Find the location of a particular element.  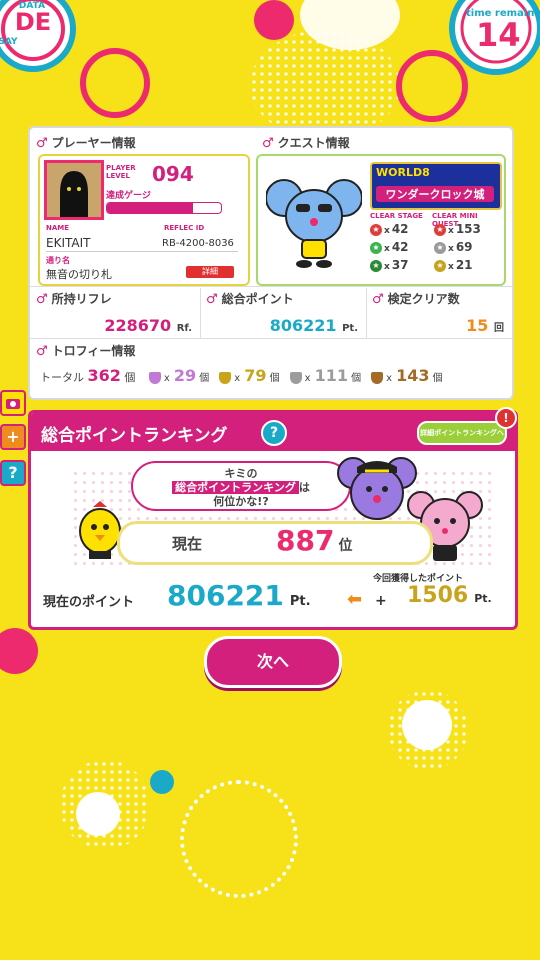

trophy-count: 79 is located at coordinates (255, 375).